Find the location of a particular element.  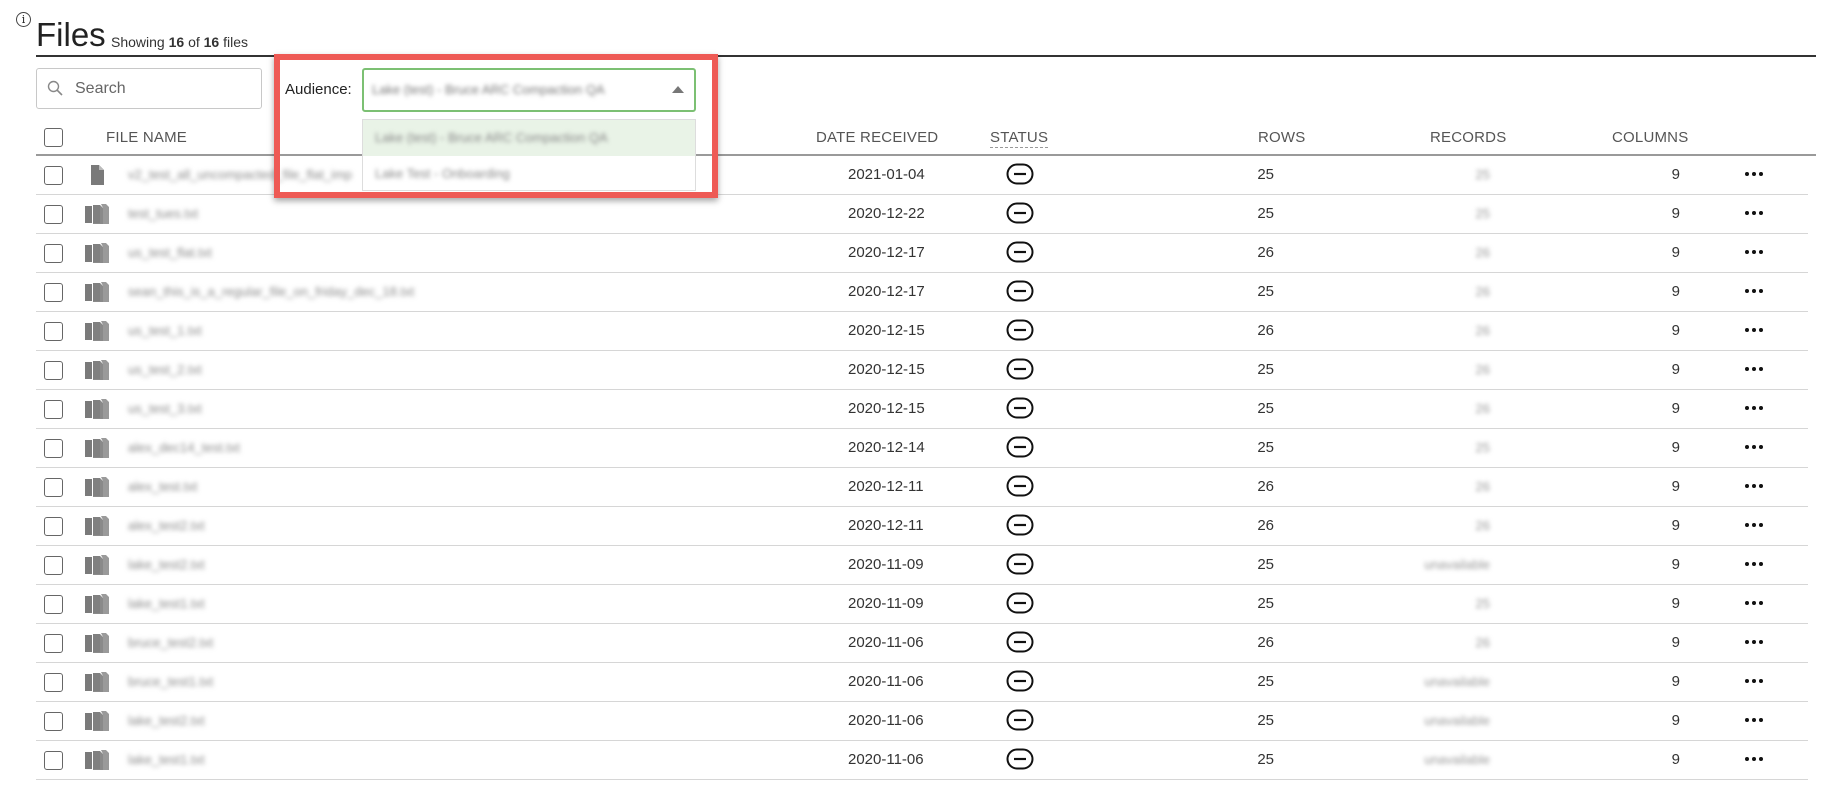

column-header-status: STATUS is located at coordinates (1019, 138).